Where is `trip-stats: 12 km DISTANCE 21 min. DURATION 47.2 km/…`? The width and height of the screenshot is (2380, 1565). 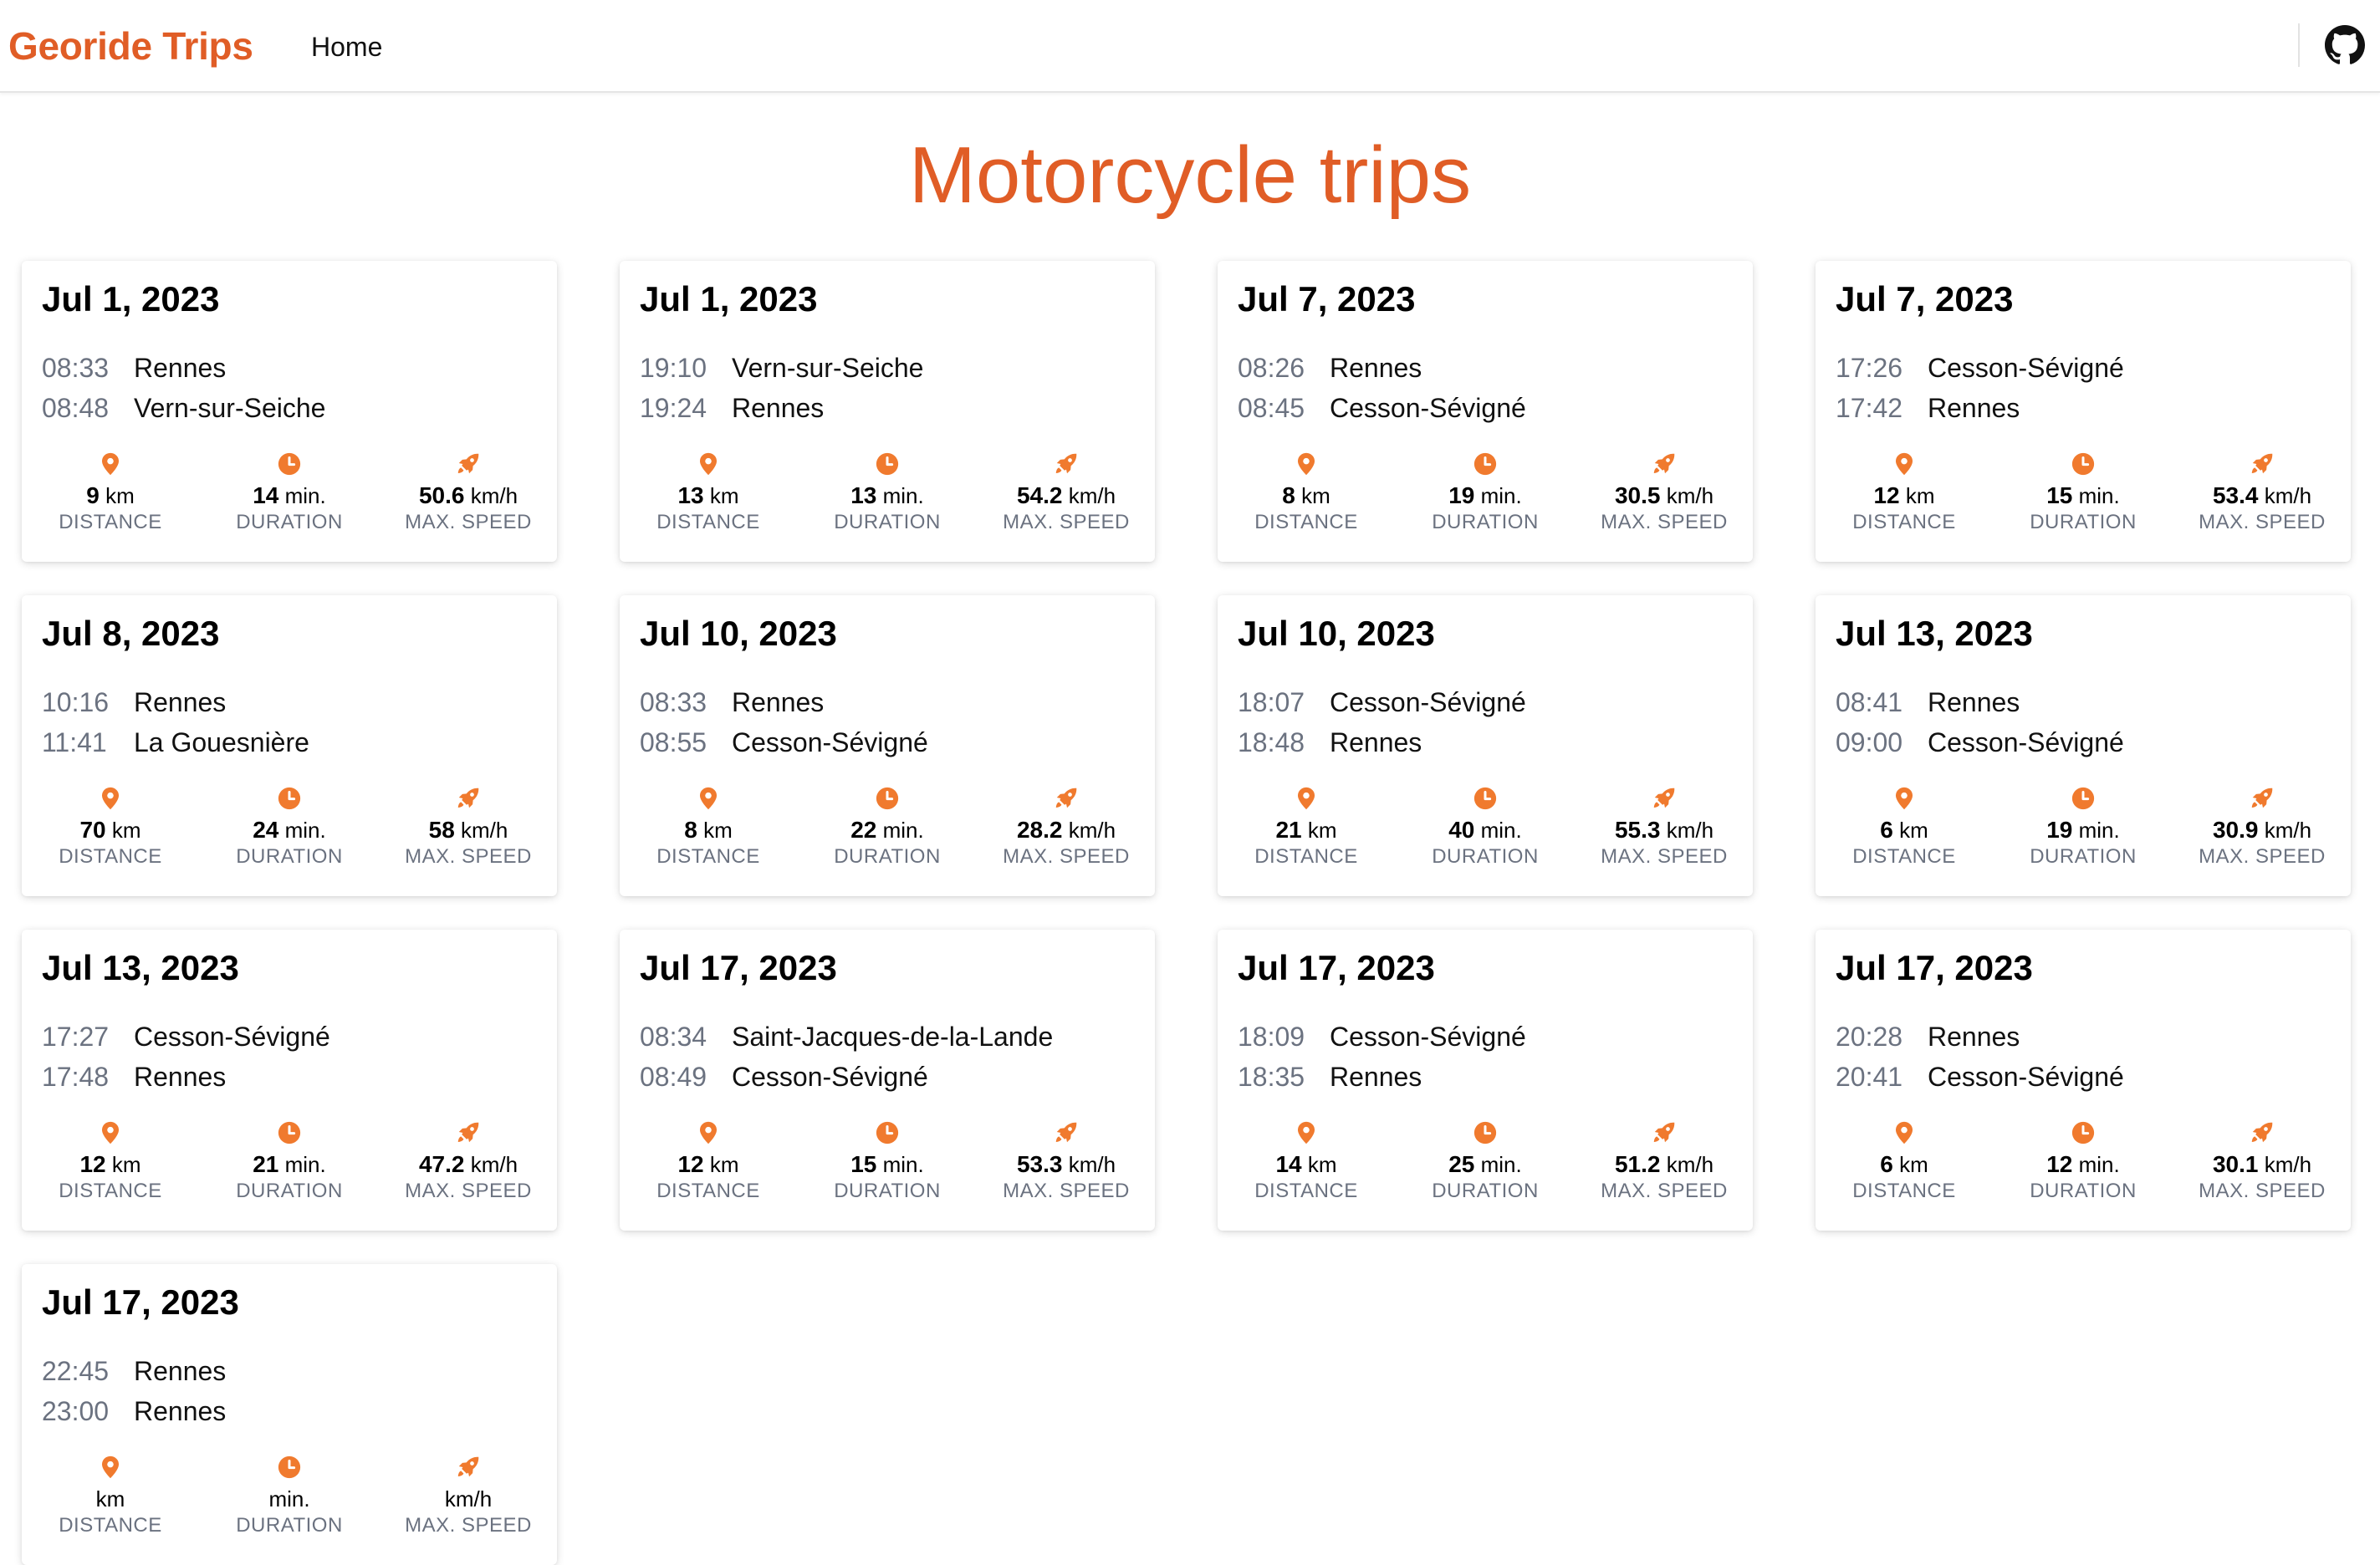
trip-stats: 12 km DISTANCE 21 min. DURATION 47.2 km/… is located at coordinates (289, 1166).